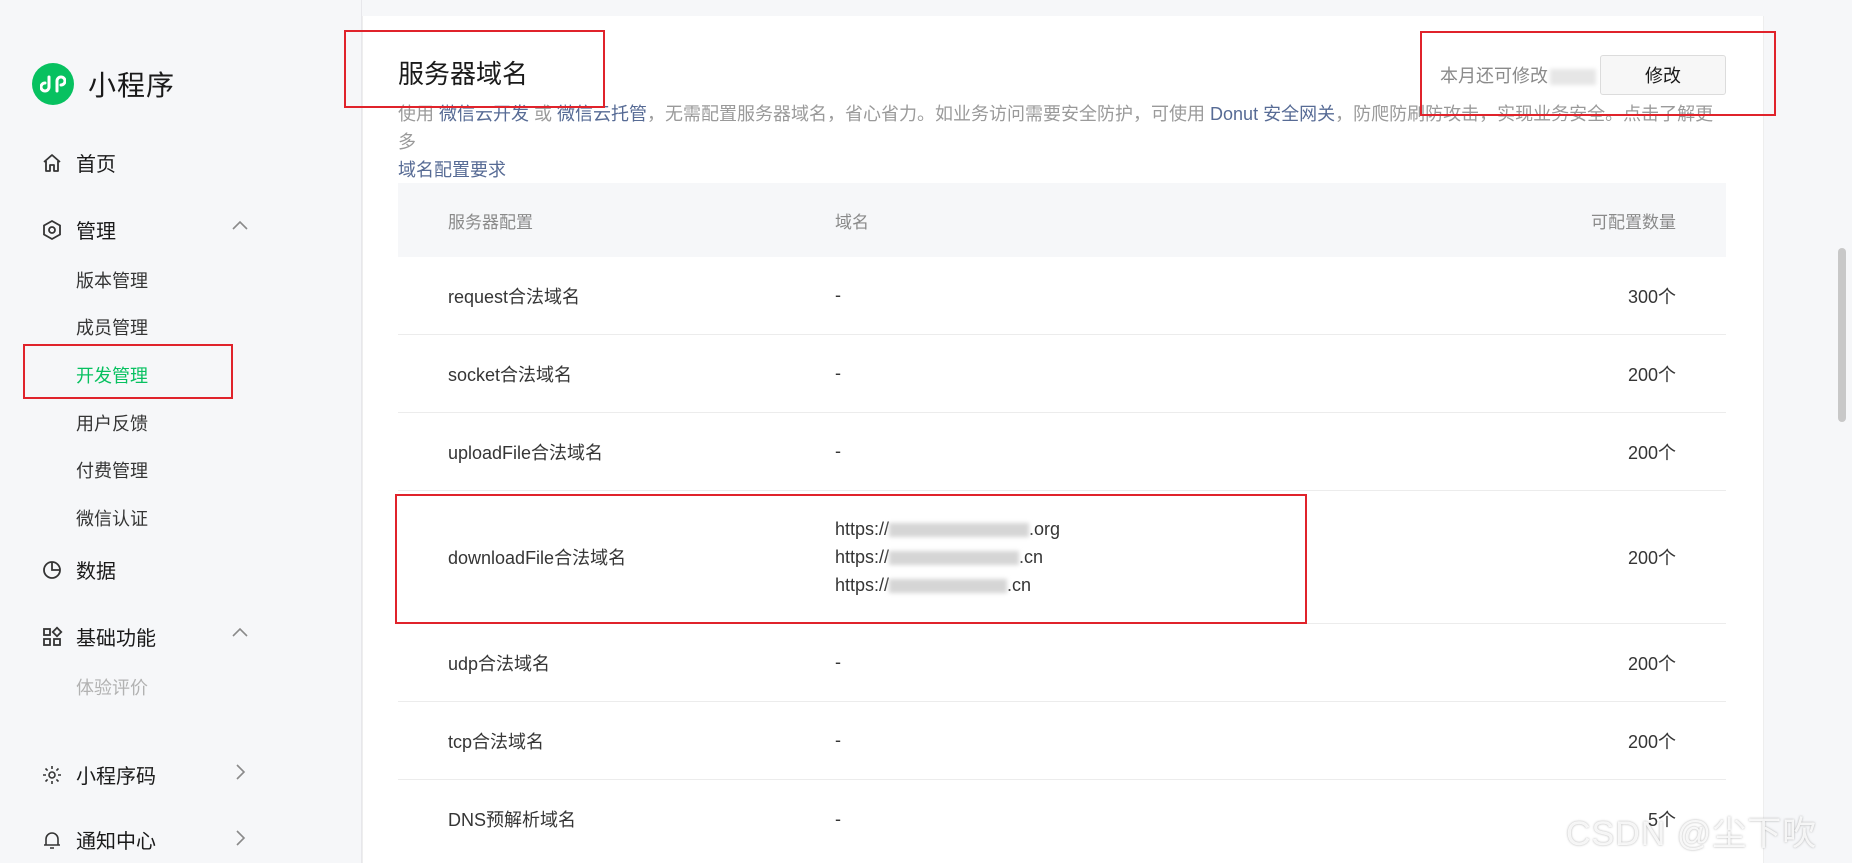  I want to click on app-logo: 小程序, so click(103, 84).